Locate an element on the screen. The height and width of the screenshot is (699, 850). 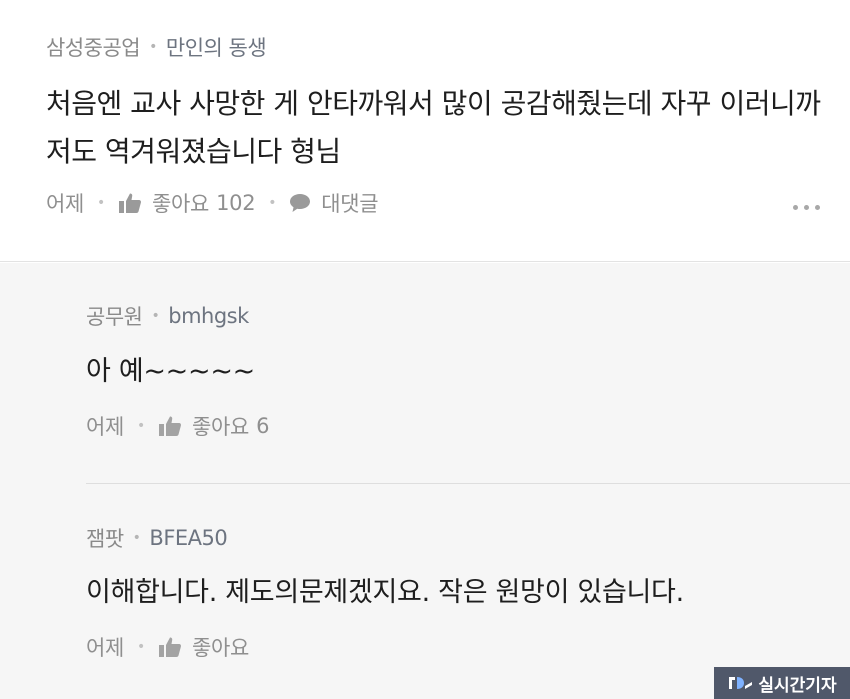
reply-actions: 어제 • 좋아요 6 is located at coordinates (177, 426).